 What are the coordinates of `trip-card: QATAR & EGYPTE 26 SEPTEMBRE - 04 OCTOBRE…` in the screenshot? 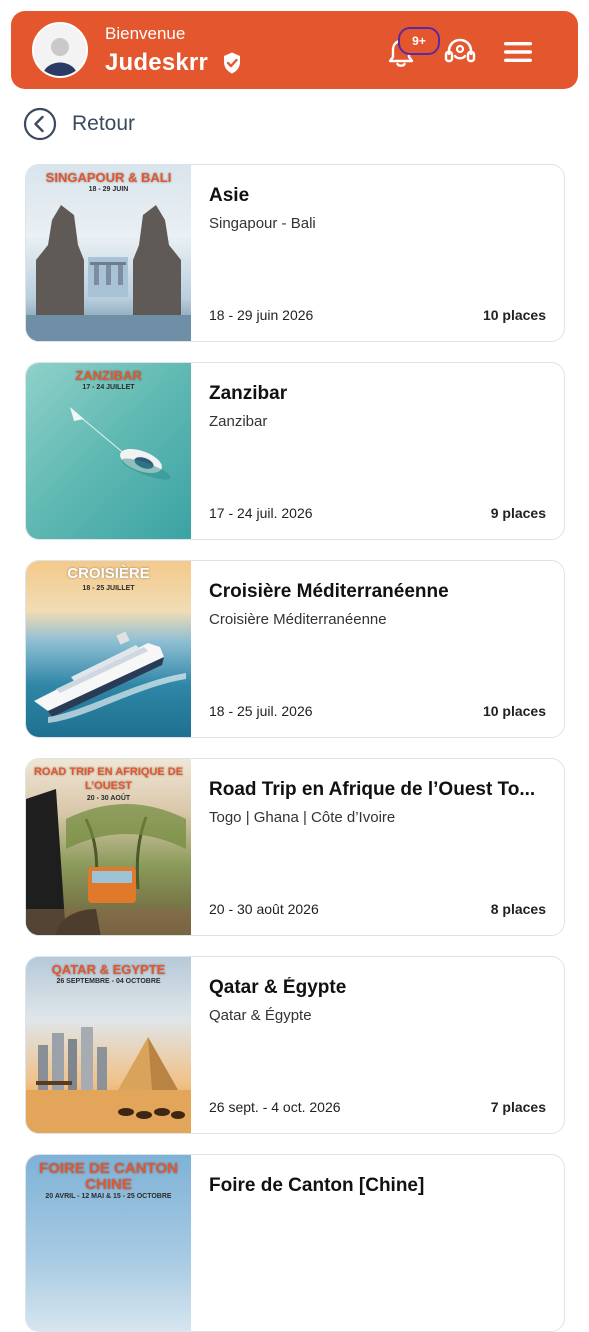 It's located at (295, 1045).